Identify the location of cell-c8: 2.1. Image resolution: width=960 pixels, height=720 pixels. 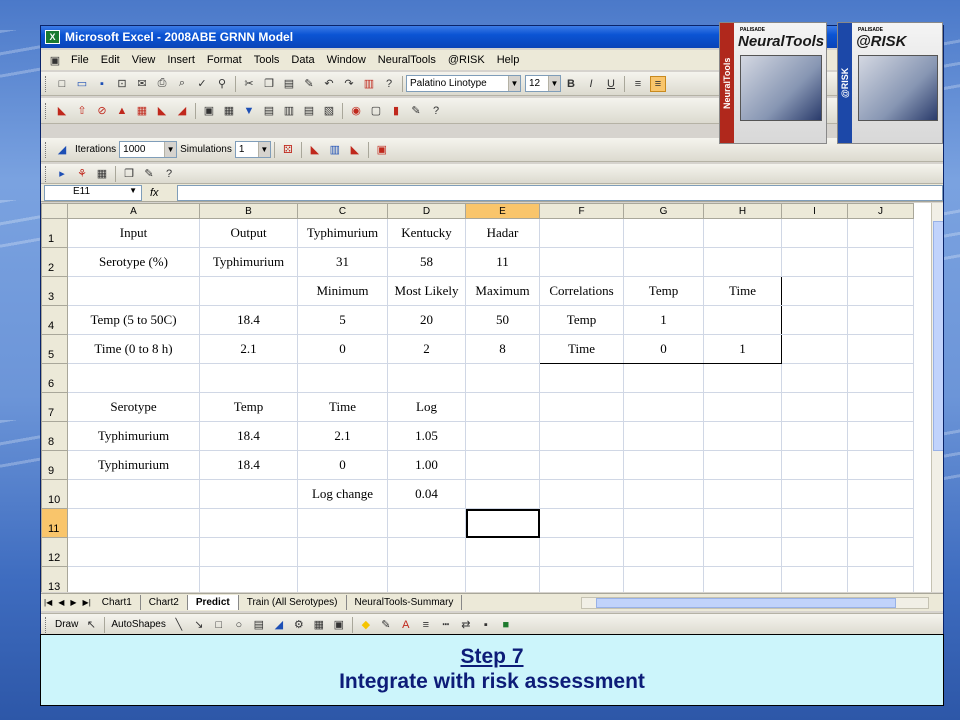
(342, 436).